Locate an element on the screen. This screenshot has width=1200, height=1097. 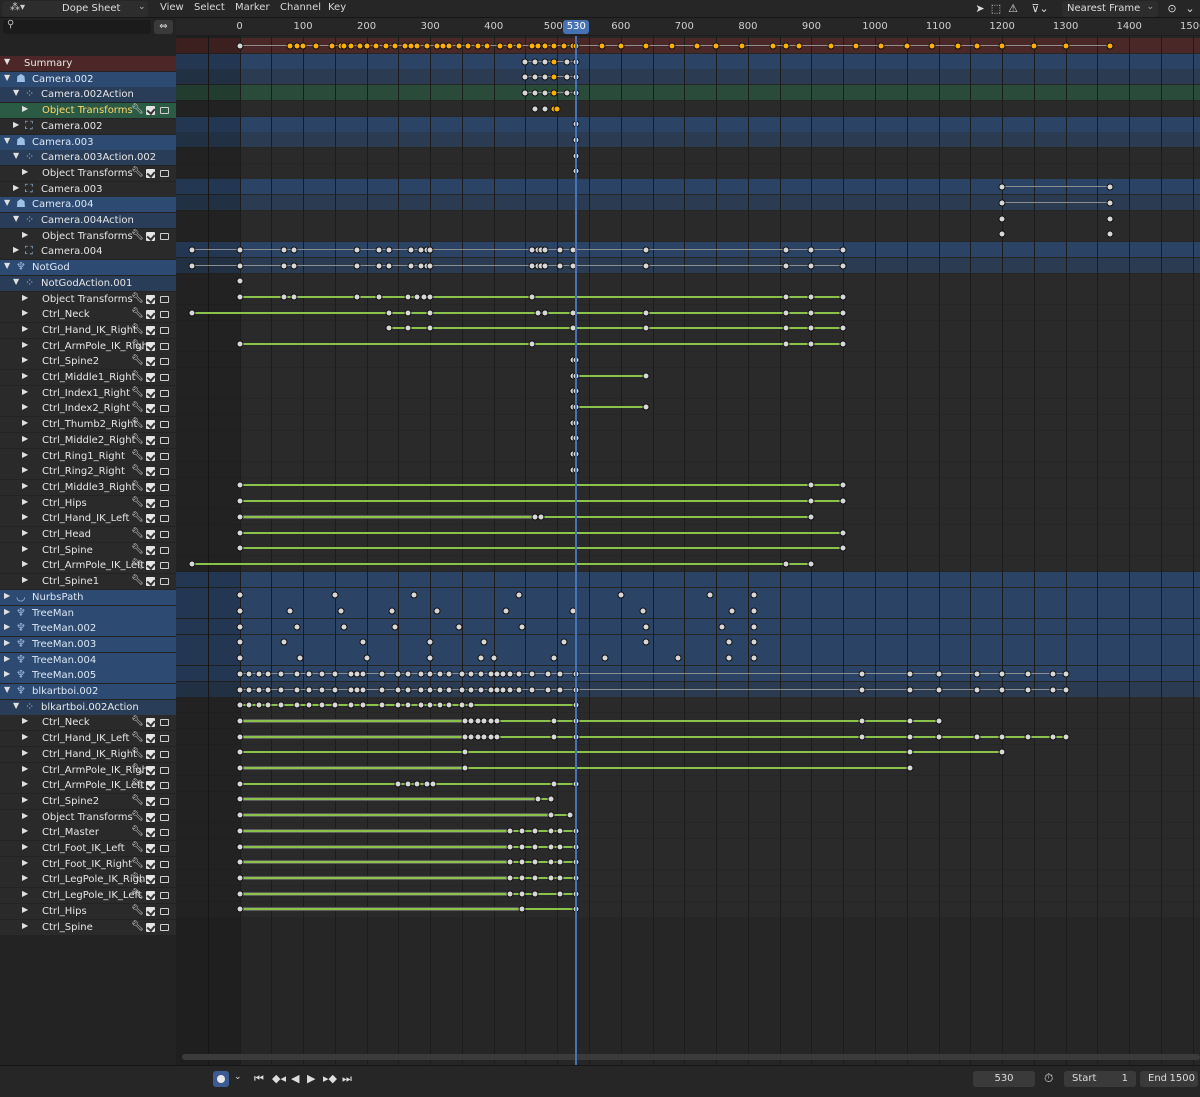
play-reverse-icon: ◀ is located at coordinates (295, 1078).